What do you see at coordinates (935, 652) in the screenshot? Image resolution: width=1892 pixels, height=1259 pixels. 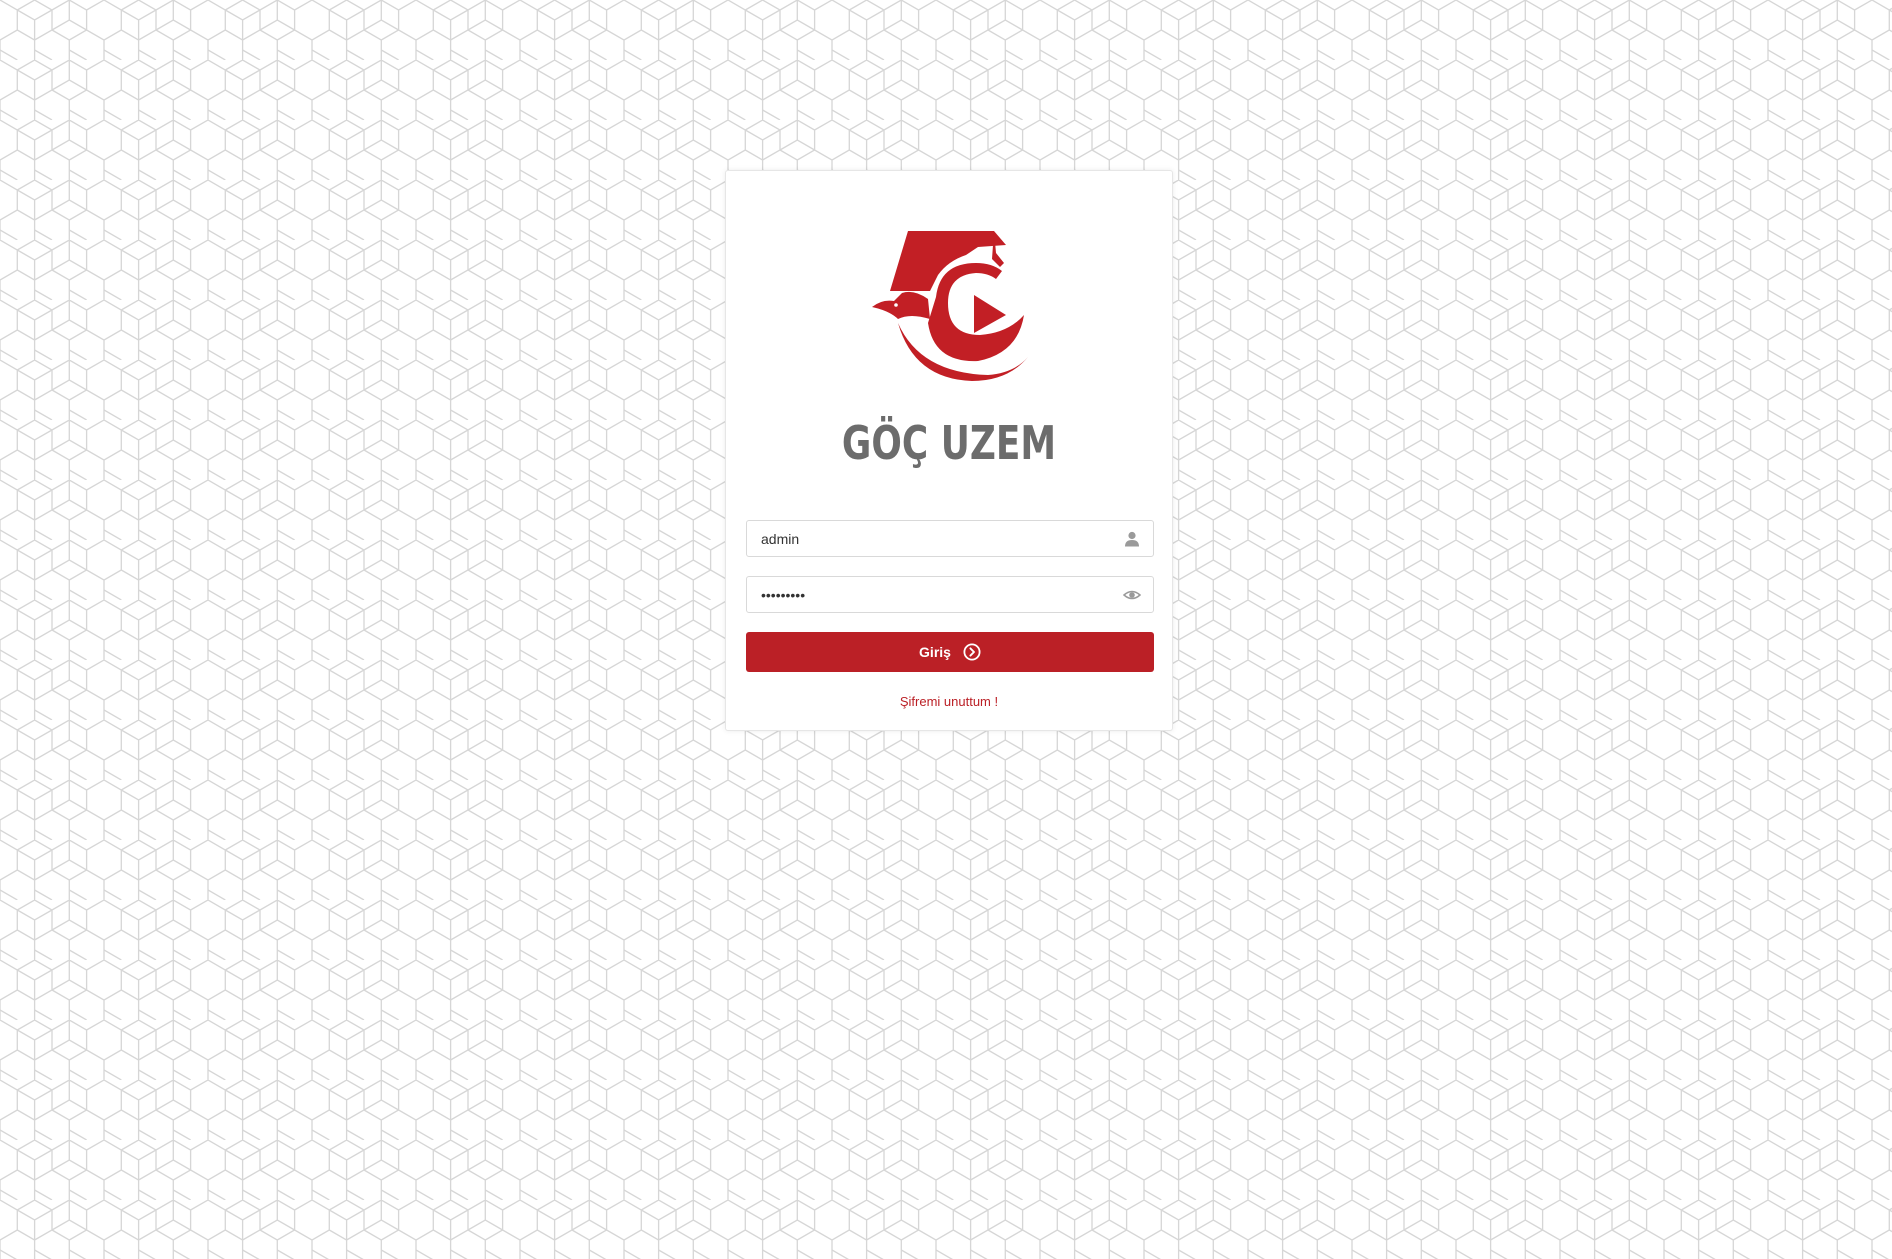 I see `login-button-label: Giriş` at bounding box center [935, 652].